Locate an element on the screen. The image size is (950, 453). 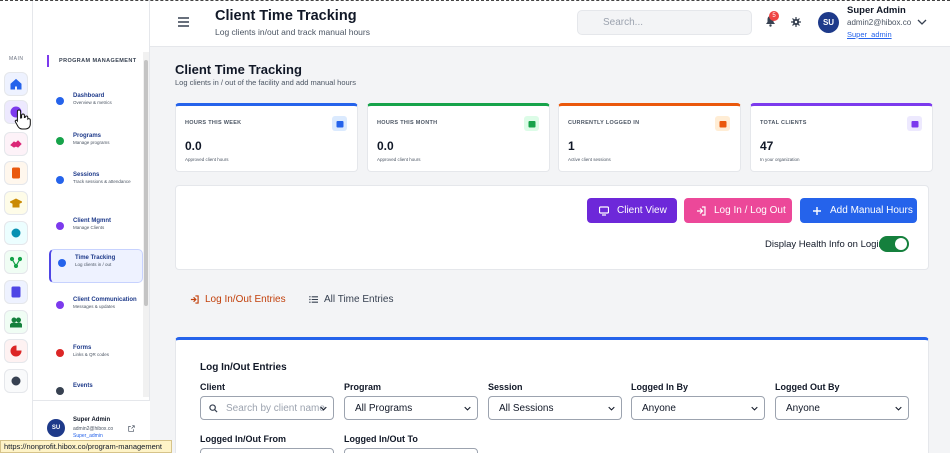
program-select-value: All Programs is located at coordinates (384, 408).